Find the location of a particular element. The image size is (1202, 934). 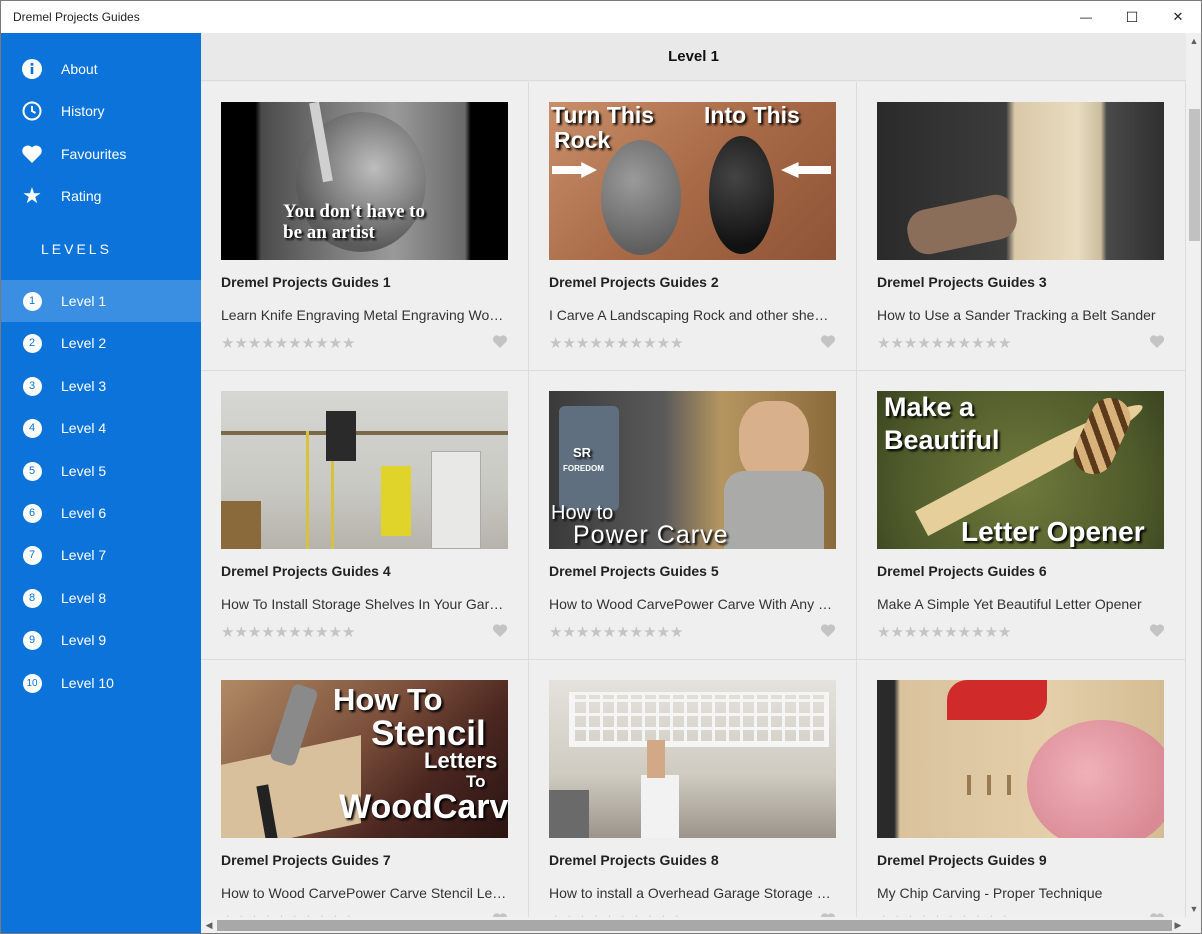

level-number-icon: 4 is located at coordinates (32, 428).